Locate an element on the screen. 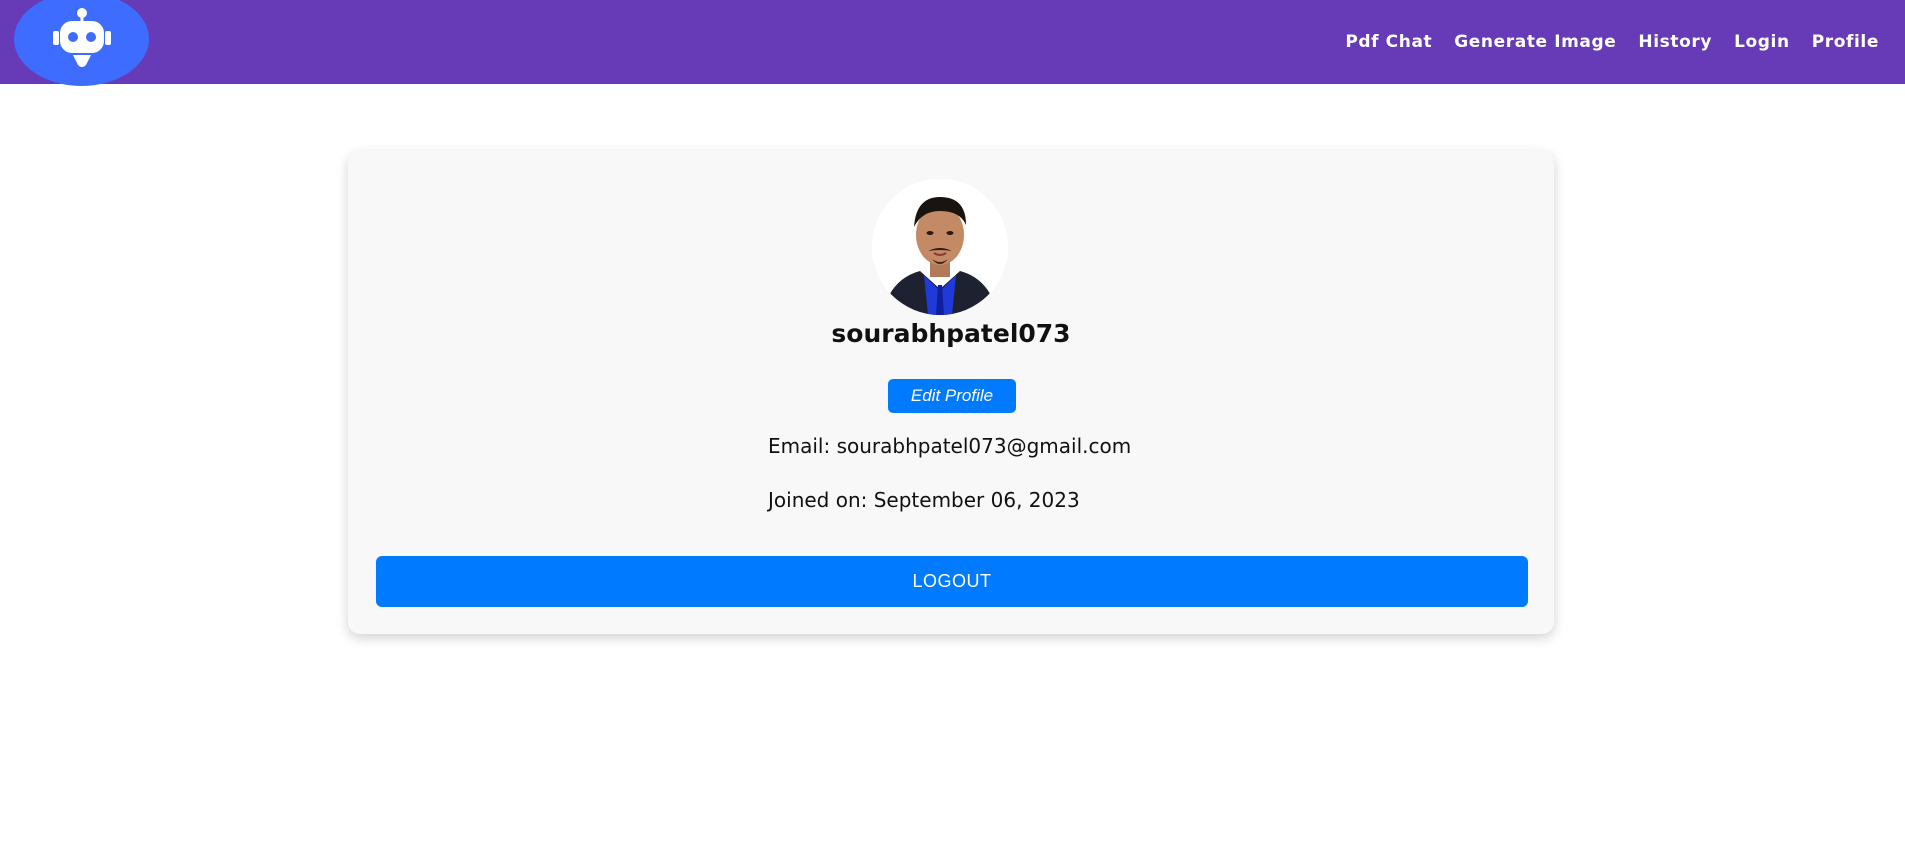 The width and height of the screenshot is (1905, 842). robot-icon is located at coordinates (81, 37).